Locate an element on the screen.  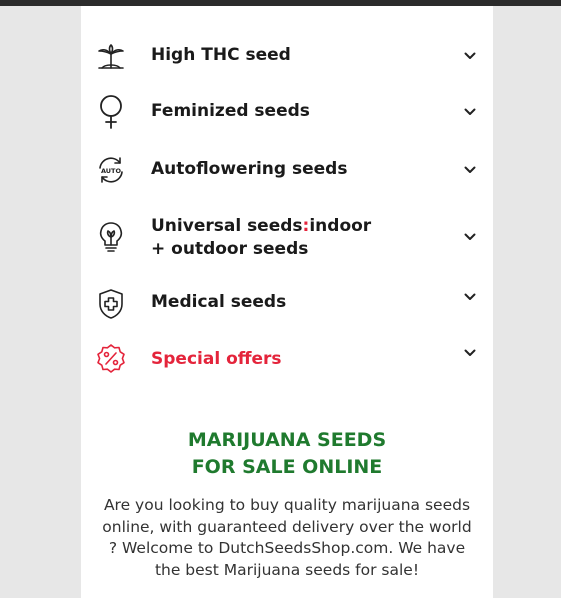
menu-item-label: Feminized seeds is located at coordinates (230, 111).